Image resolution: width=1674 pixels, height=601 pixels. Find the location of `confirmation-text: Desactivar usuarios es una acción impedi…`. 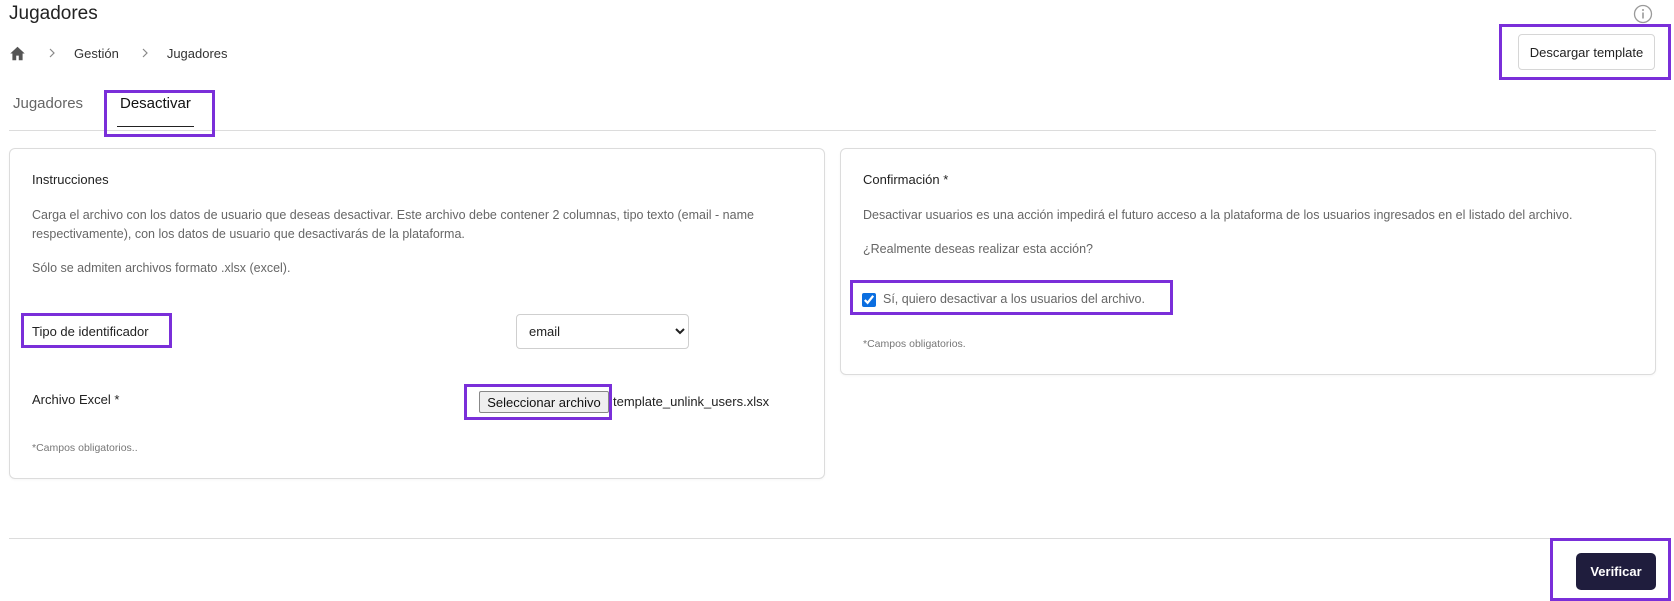

confirmation-text: Desactivar usuarios es una acción impedi… is located at coordinates (1218, 215).